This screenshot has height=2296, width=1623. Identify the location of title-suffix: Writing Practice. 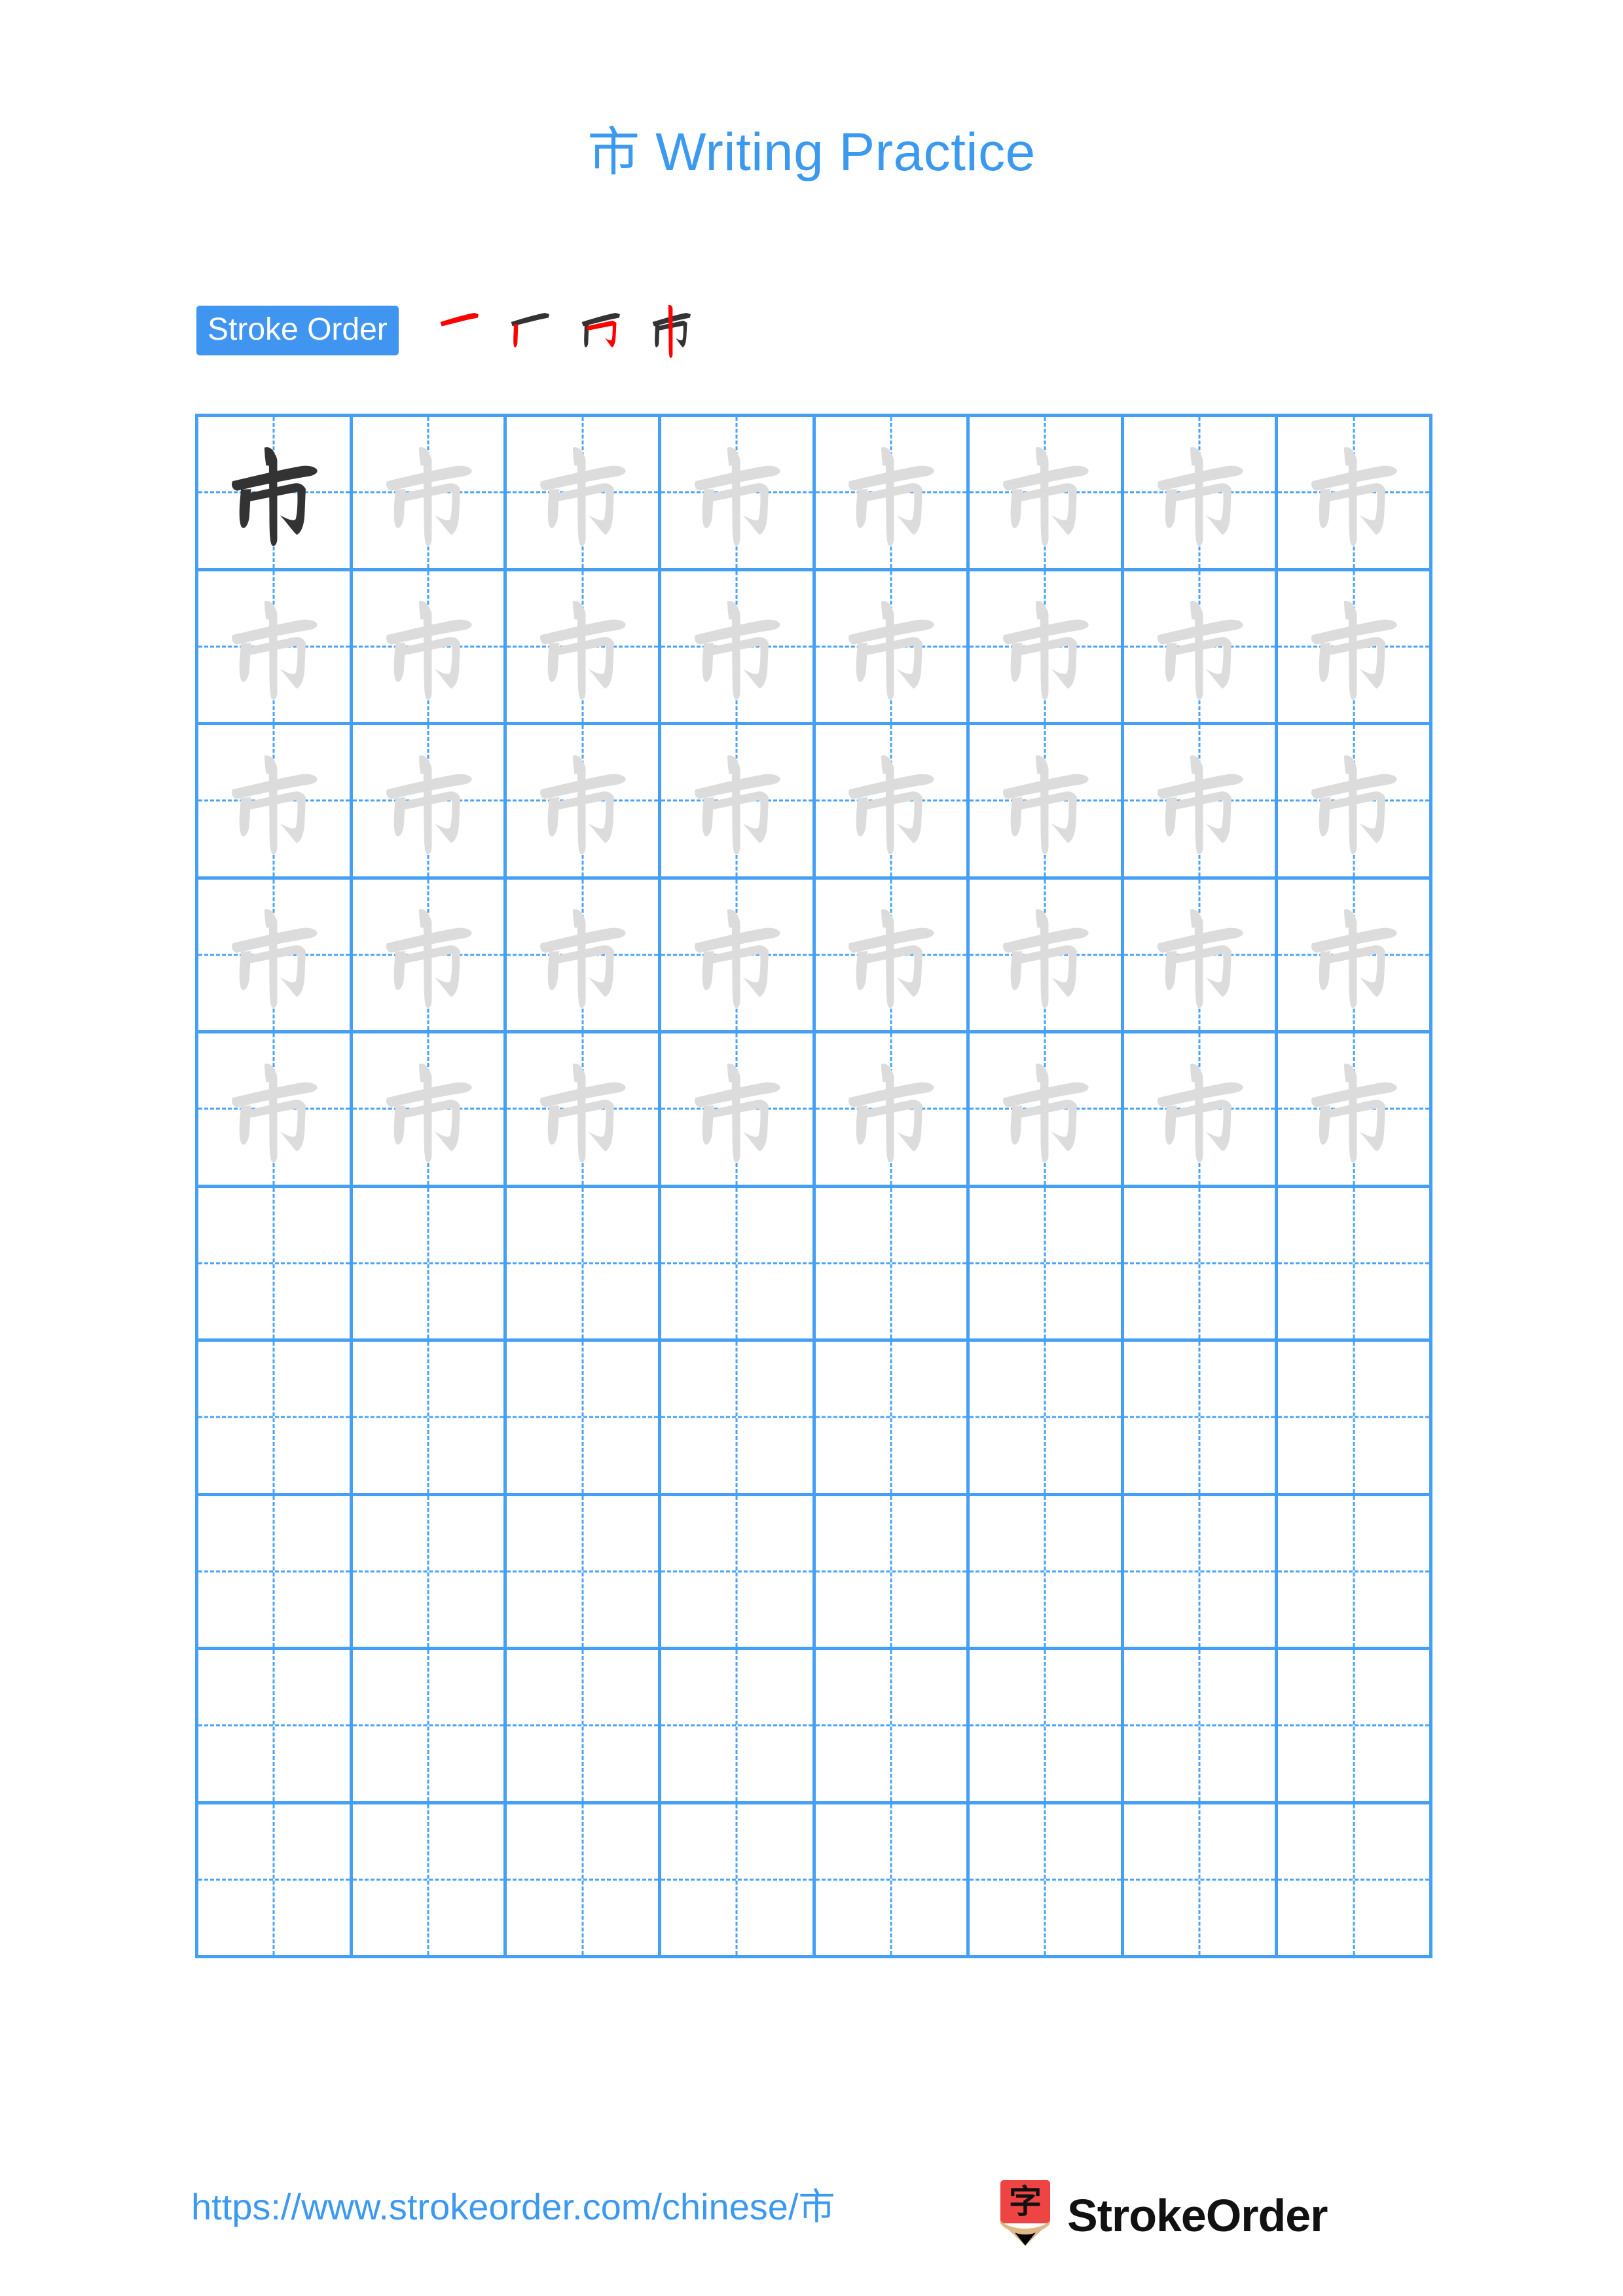
(838, 152).